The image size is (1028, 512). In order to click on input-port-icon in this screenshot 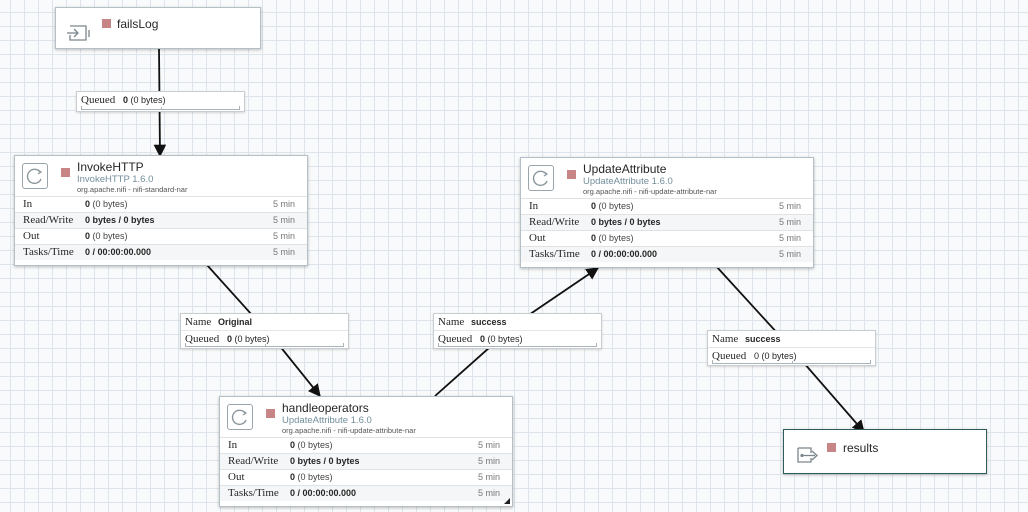, I will do `click(80, 33)`.